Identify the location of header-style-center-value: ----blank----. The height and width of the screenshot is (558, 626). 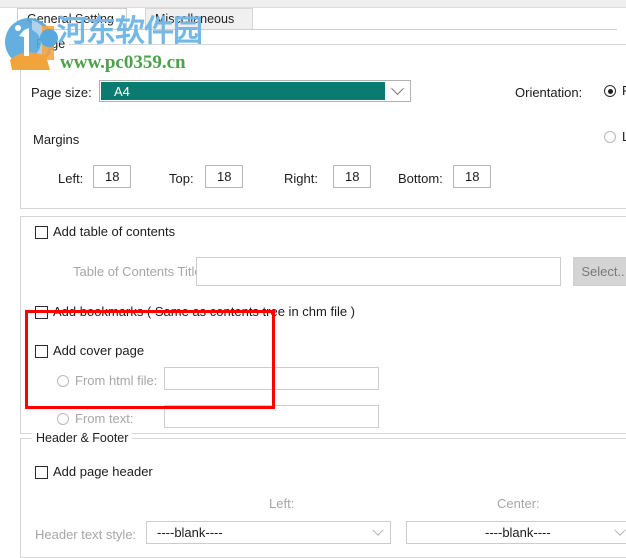
(518, 532).